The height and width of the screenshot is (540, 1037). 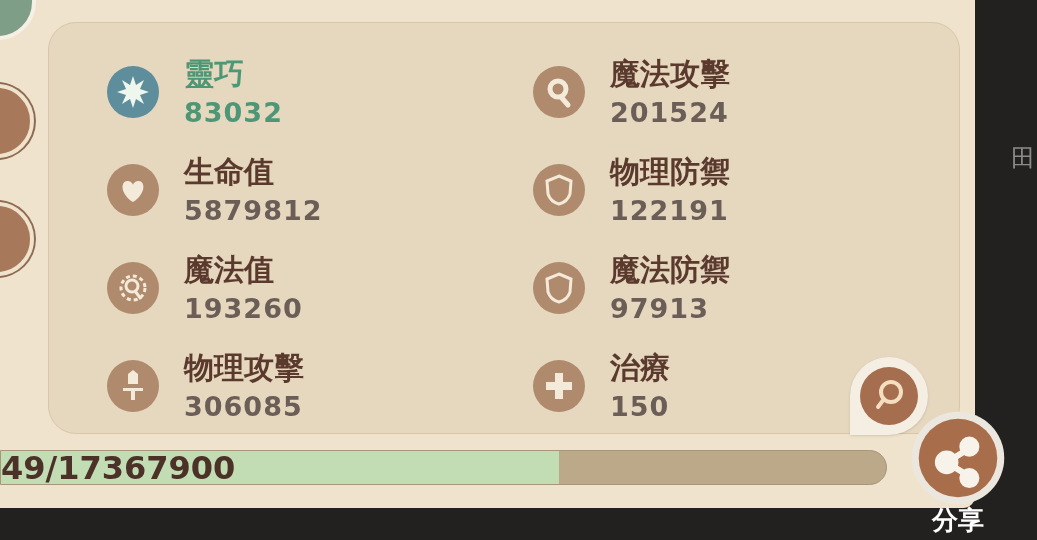 I want to click on side-glyph: 田, so click(x=1023, y=158).